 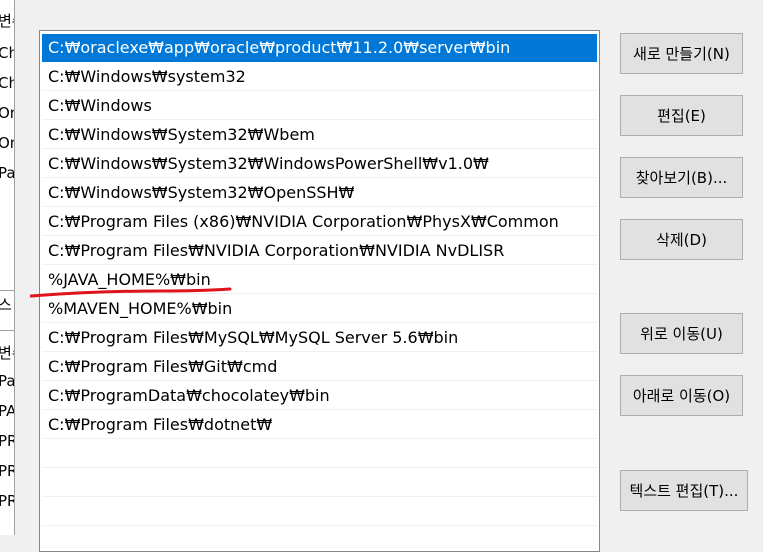 I want to click on new-button: 새로 만들기(N), so click(x=681, y=53).